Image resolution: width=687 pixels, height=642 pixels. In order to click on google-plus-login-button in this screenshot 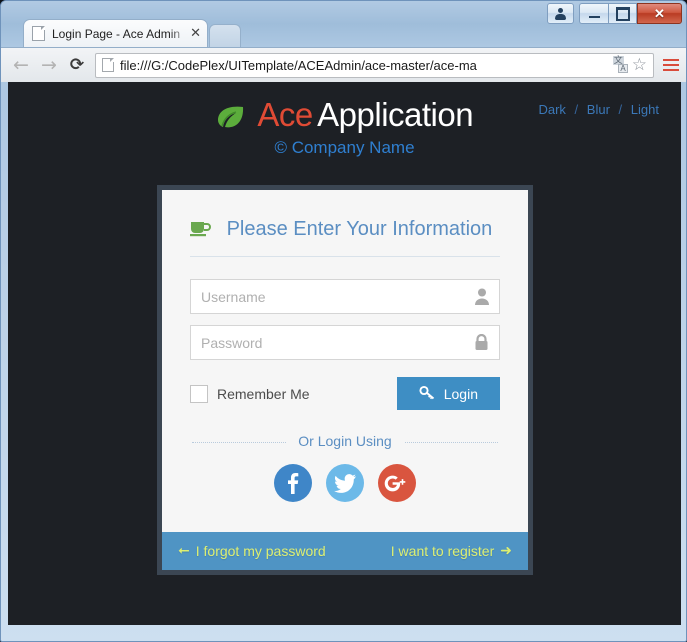, I will do `click(397, 483)`.